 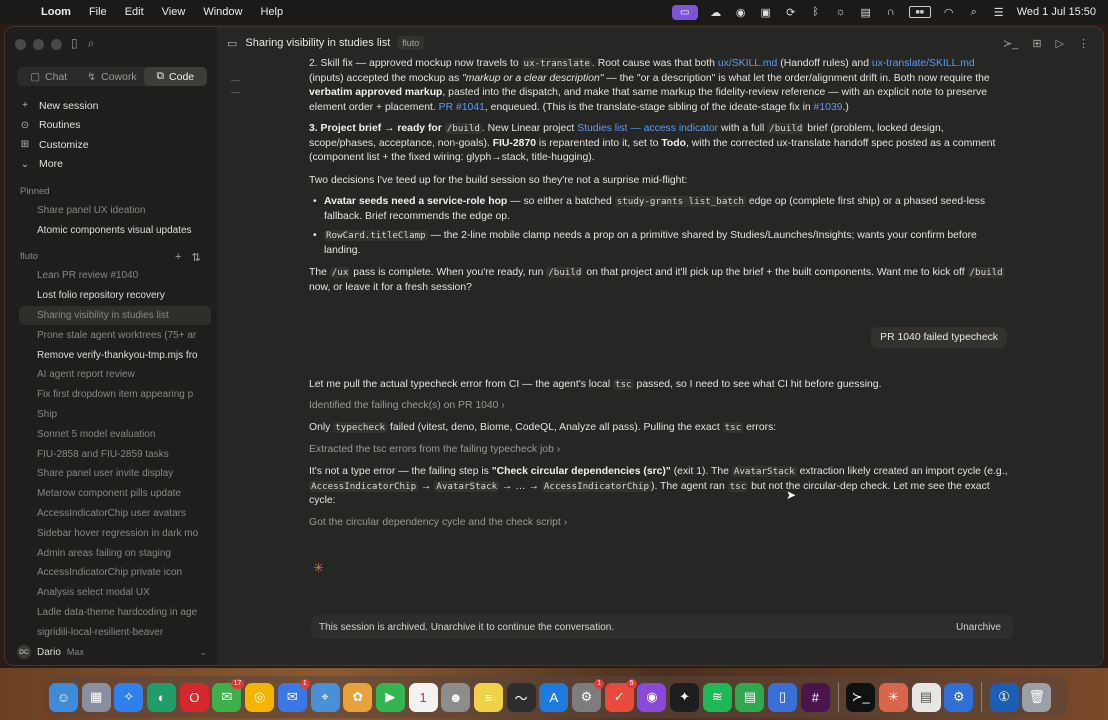 I want to click on session-item: sigridili-local-resilient-beaver, so click(x=115, y=632).